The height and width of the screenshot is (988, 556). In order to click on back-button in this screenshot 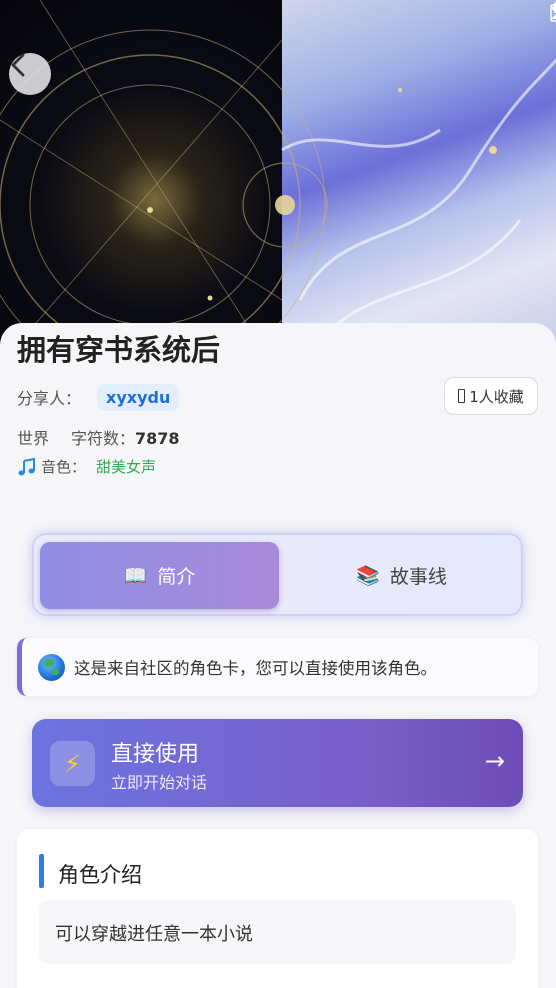, I will do `click(30, 74)`.